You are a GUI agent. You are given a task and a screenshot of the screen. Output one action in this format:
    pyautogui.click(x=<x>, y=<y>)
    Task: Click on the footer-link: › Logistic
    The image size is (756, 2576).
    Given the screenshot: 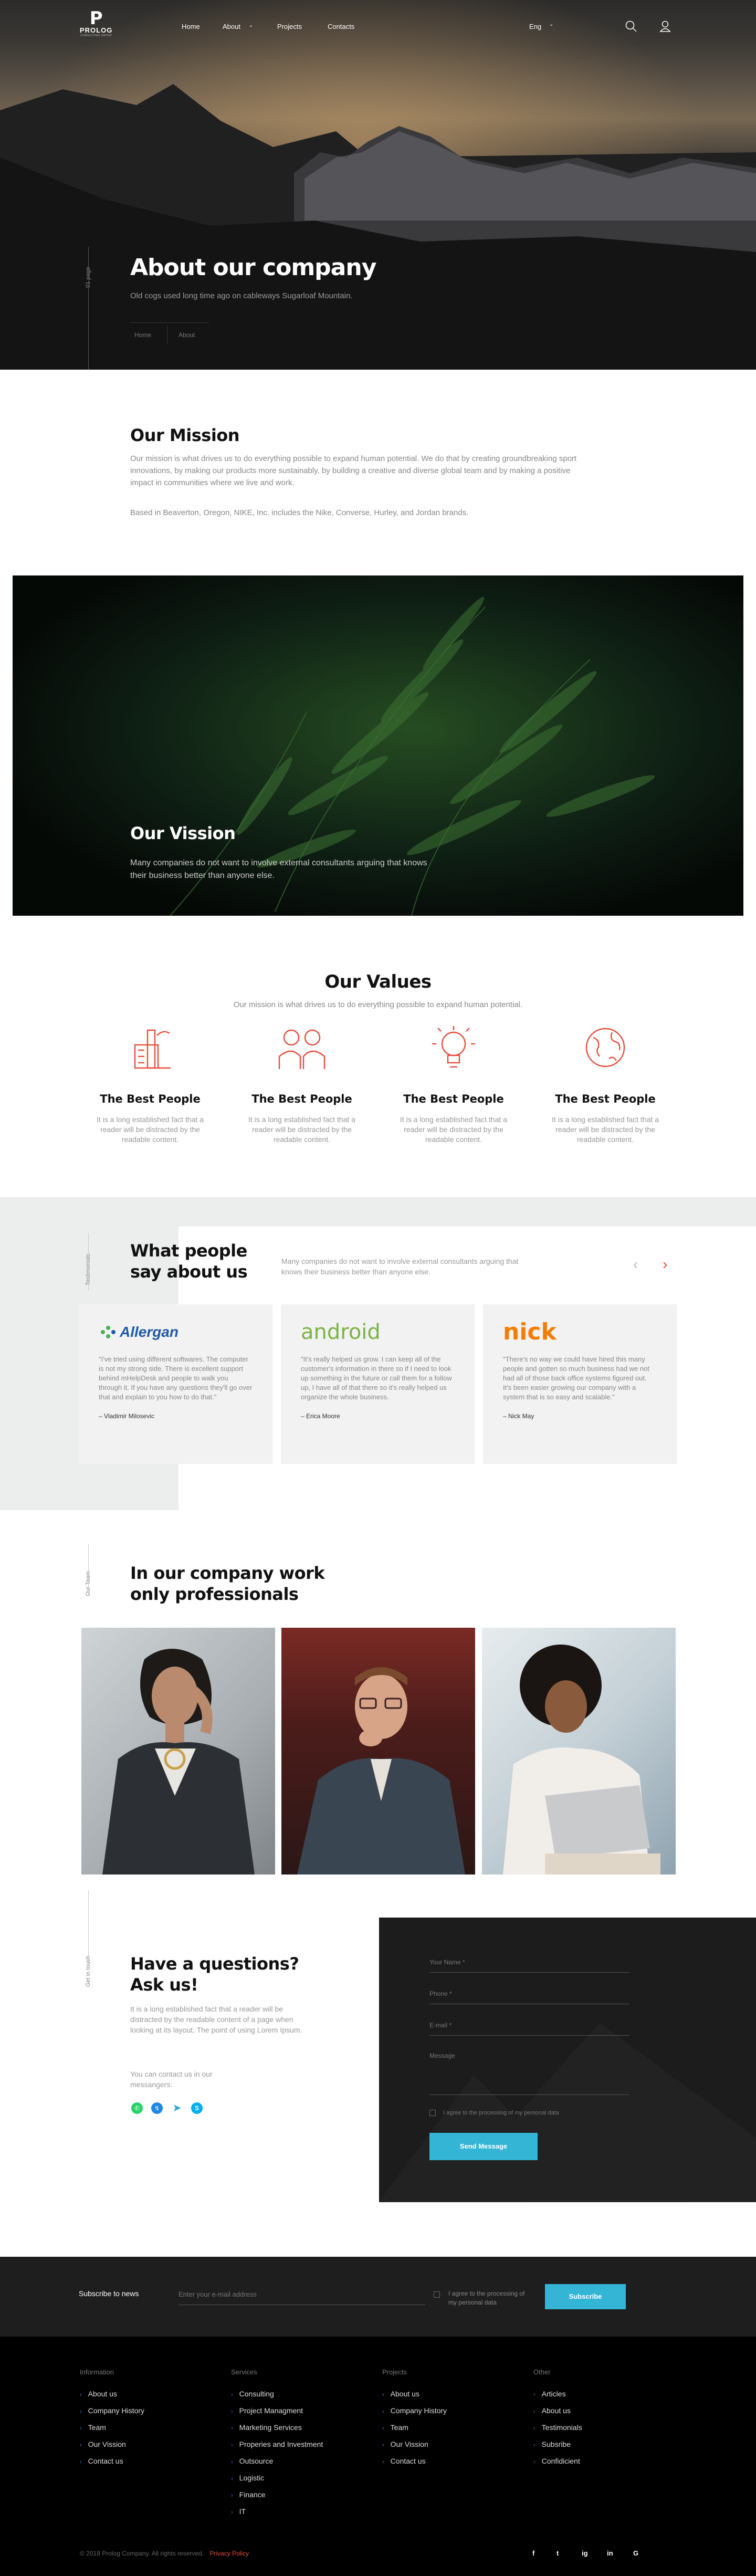 What is the action you would take?
    pyautogui.click(x=277, y=2477)
    